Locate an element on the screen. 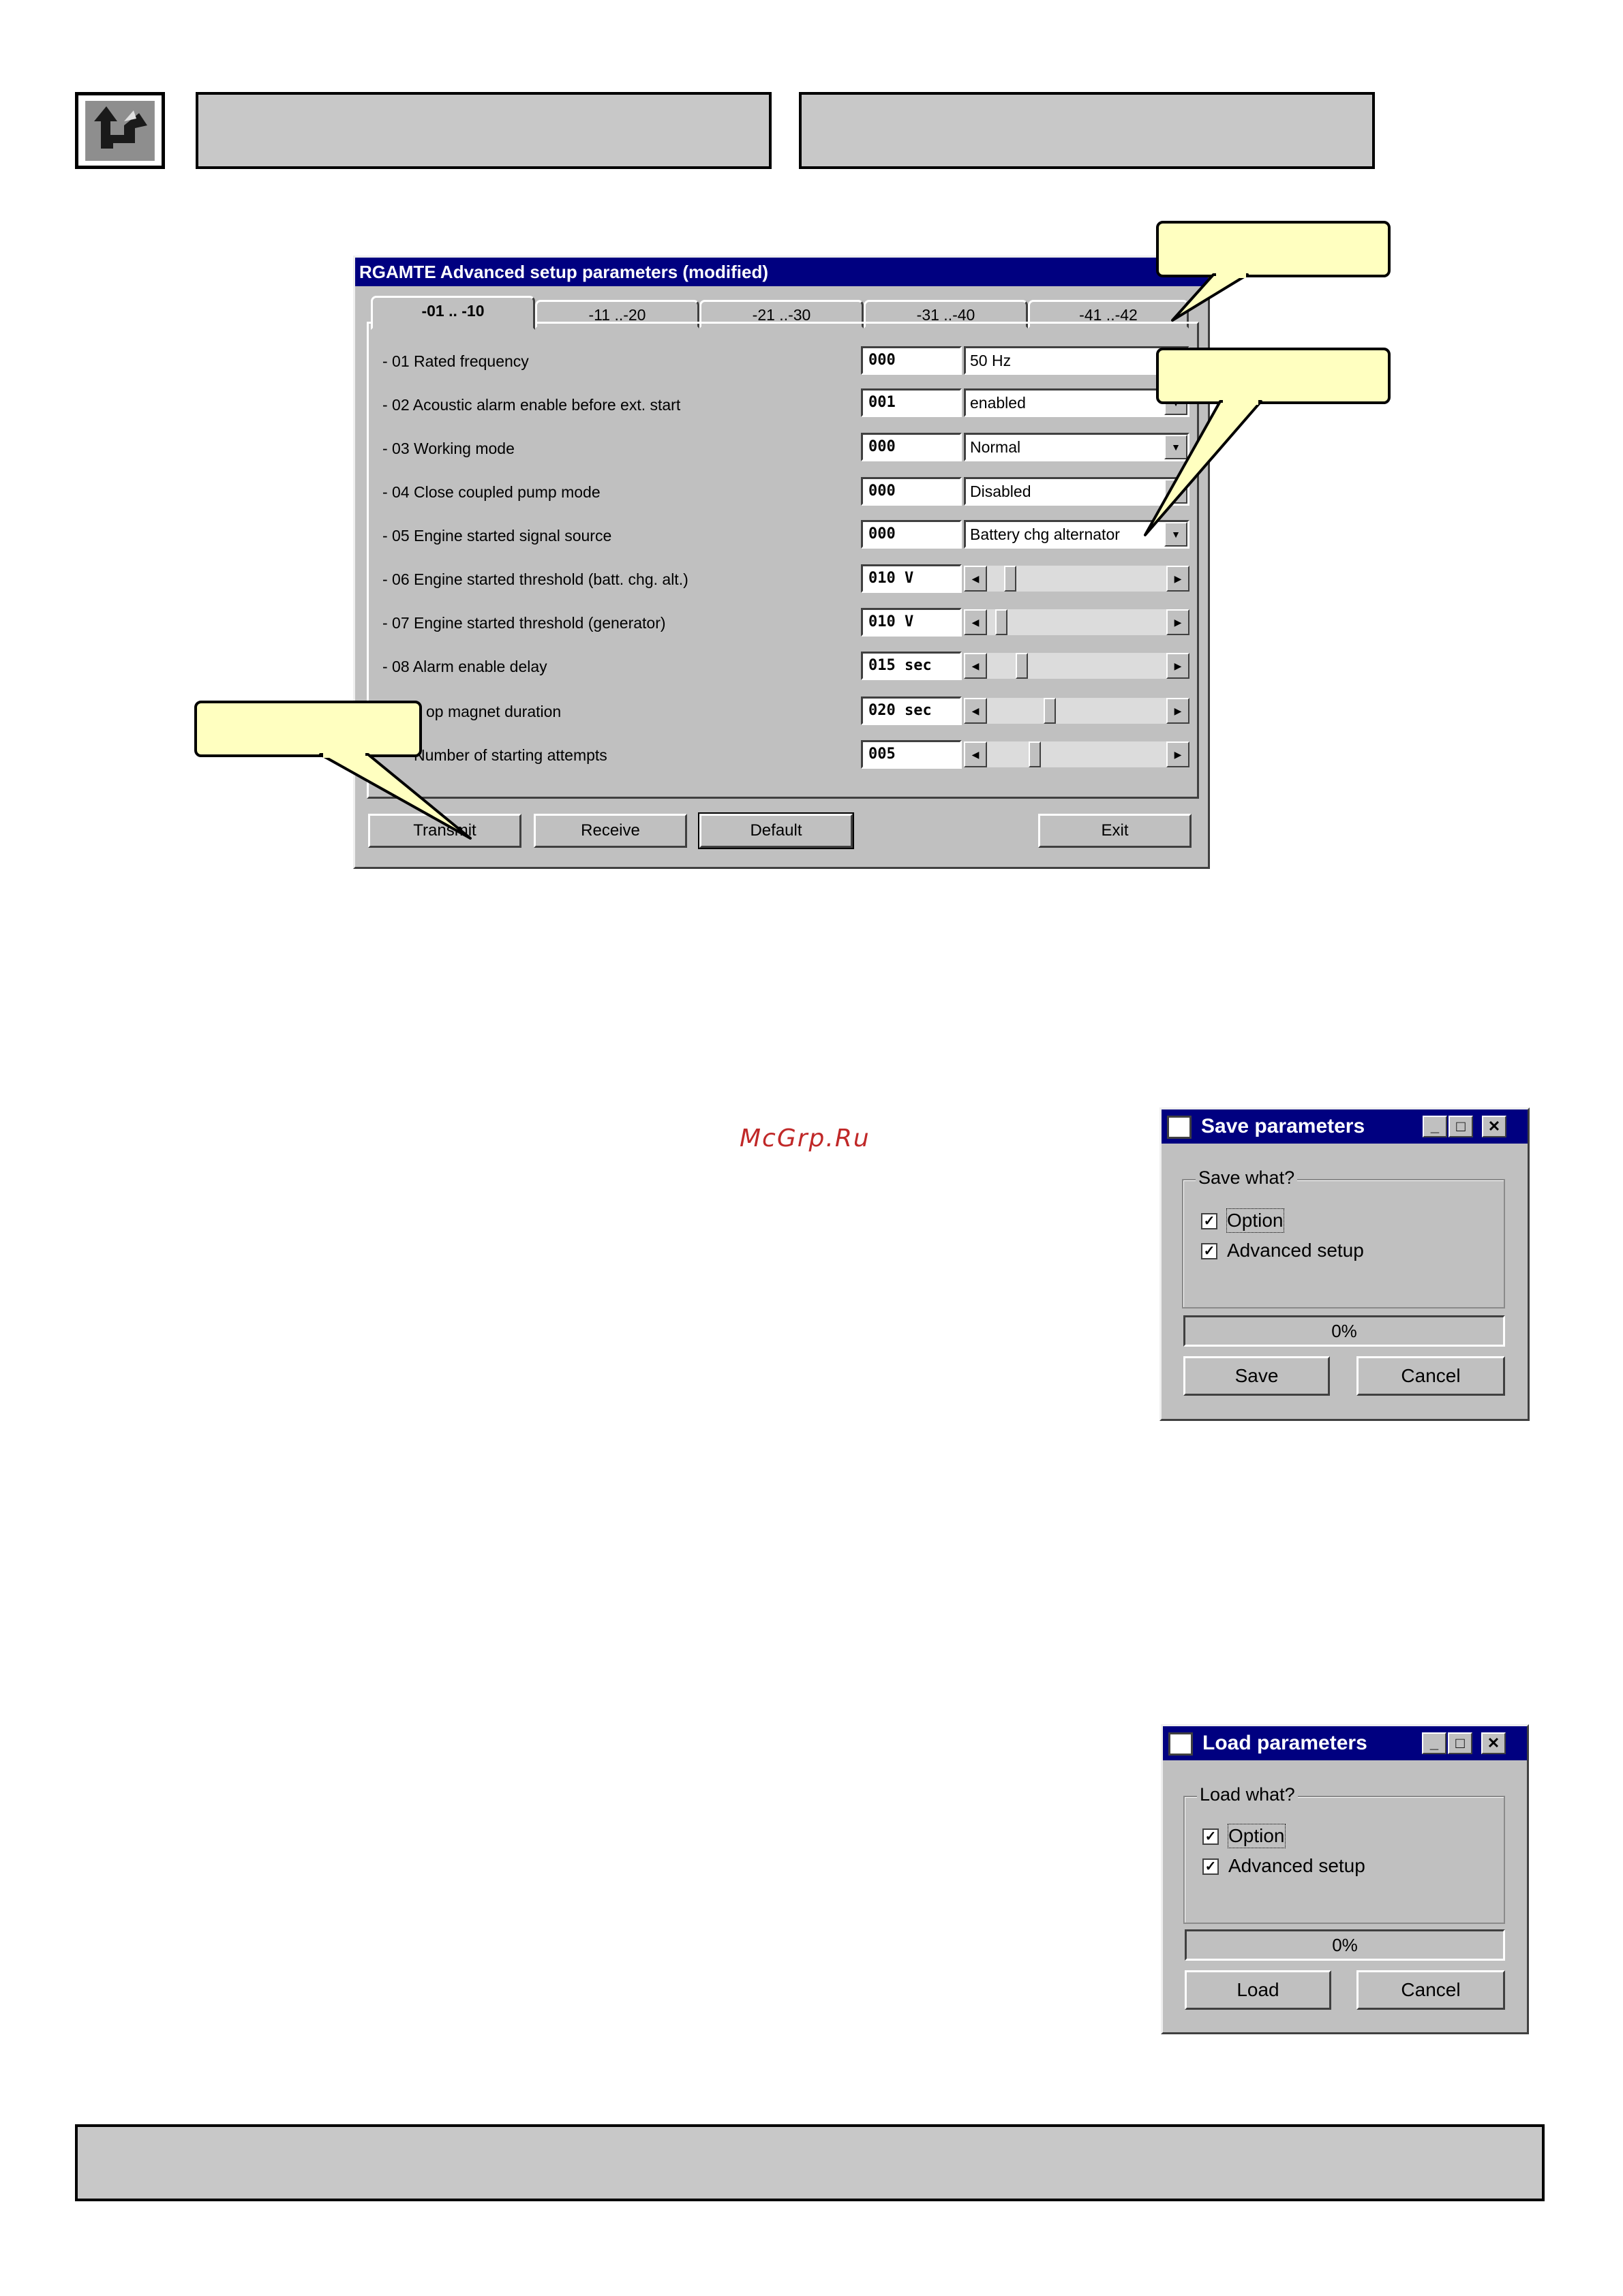  save-advanced-checkbox: ✓ is located at coordinates (1209, 1251).